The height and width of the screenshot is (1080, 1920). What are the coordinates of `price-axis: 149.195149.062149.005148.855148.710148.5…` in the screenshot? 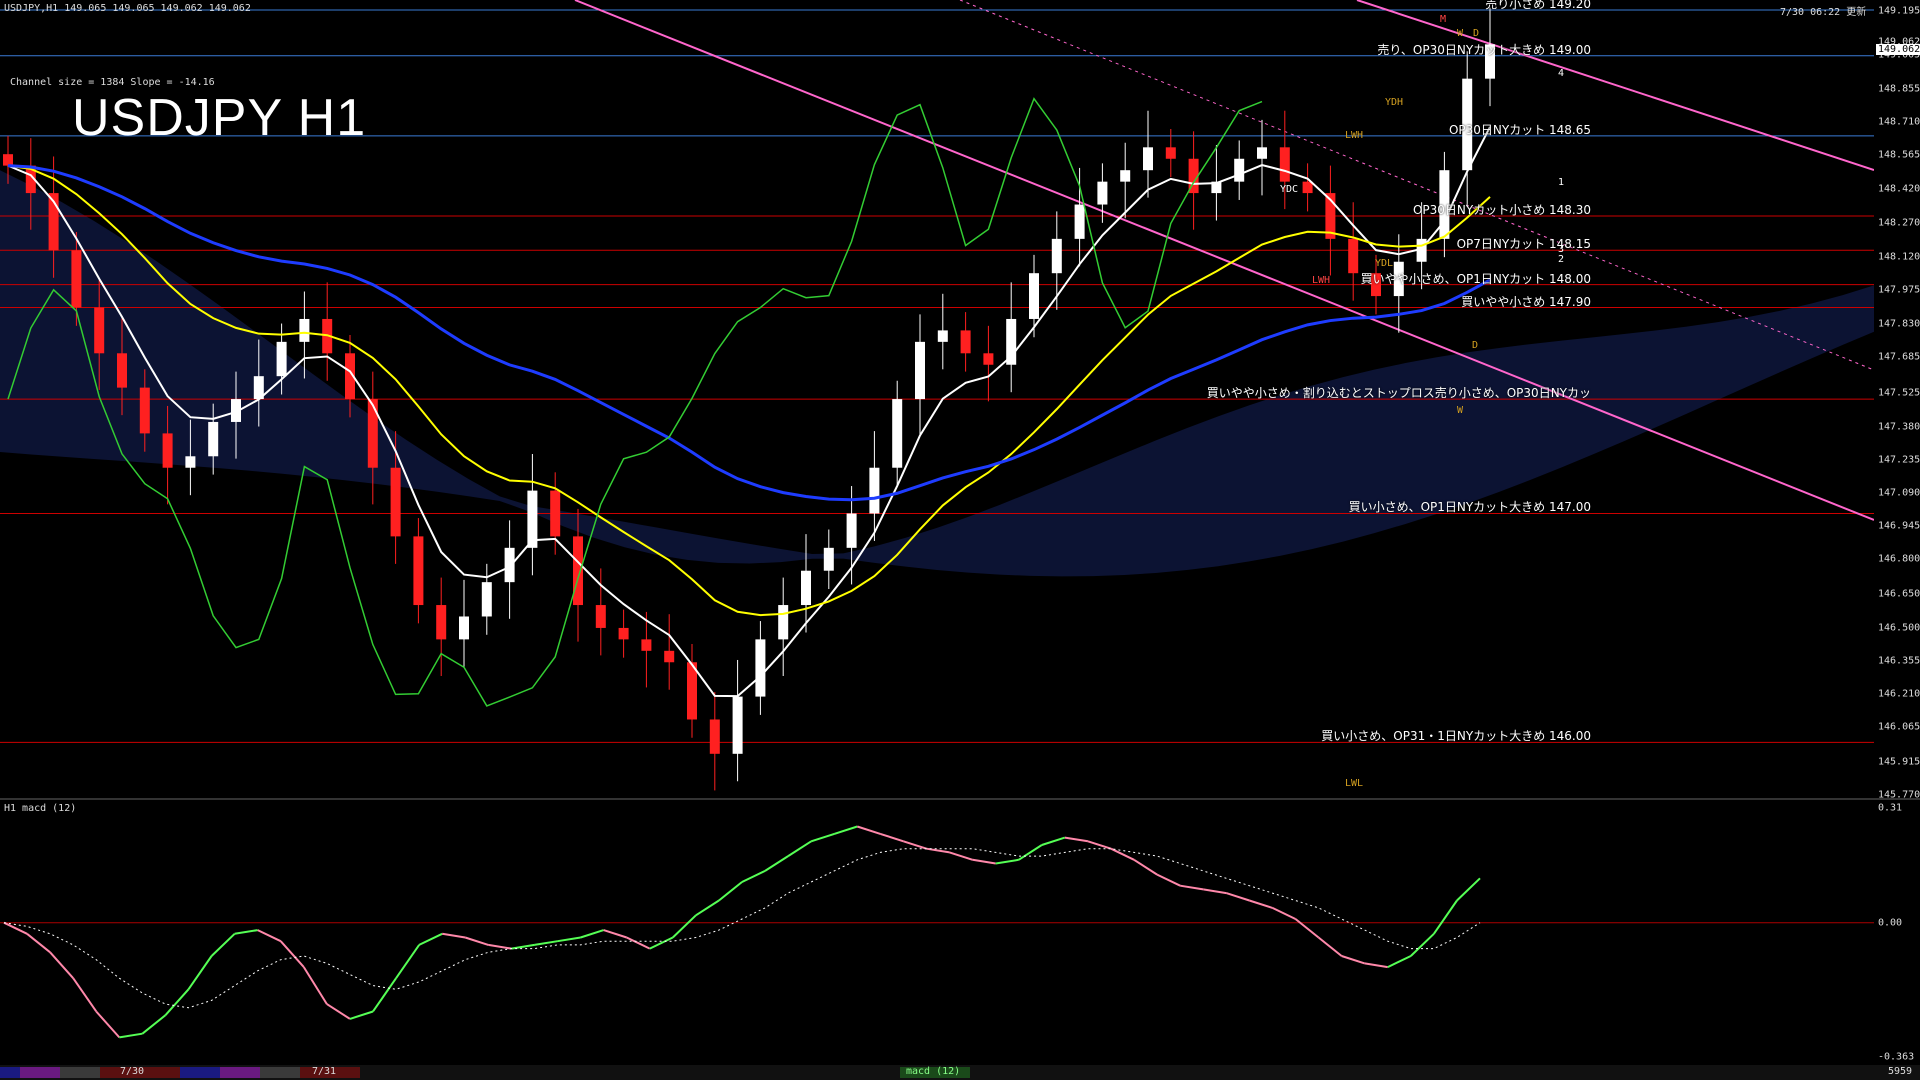 It's located at (1897, 400).